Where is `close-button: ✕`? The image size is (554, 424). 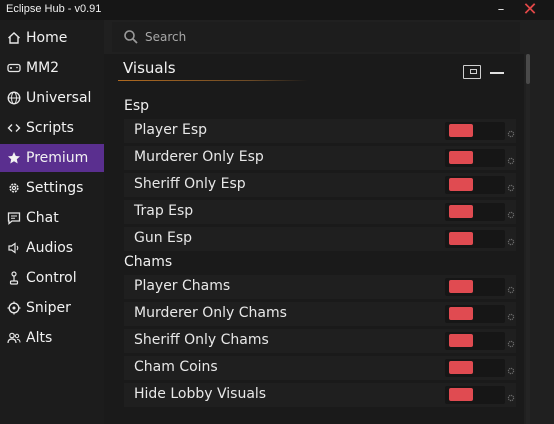 close-button: ✕ is located at coordinates (530, 10).